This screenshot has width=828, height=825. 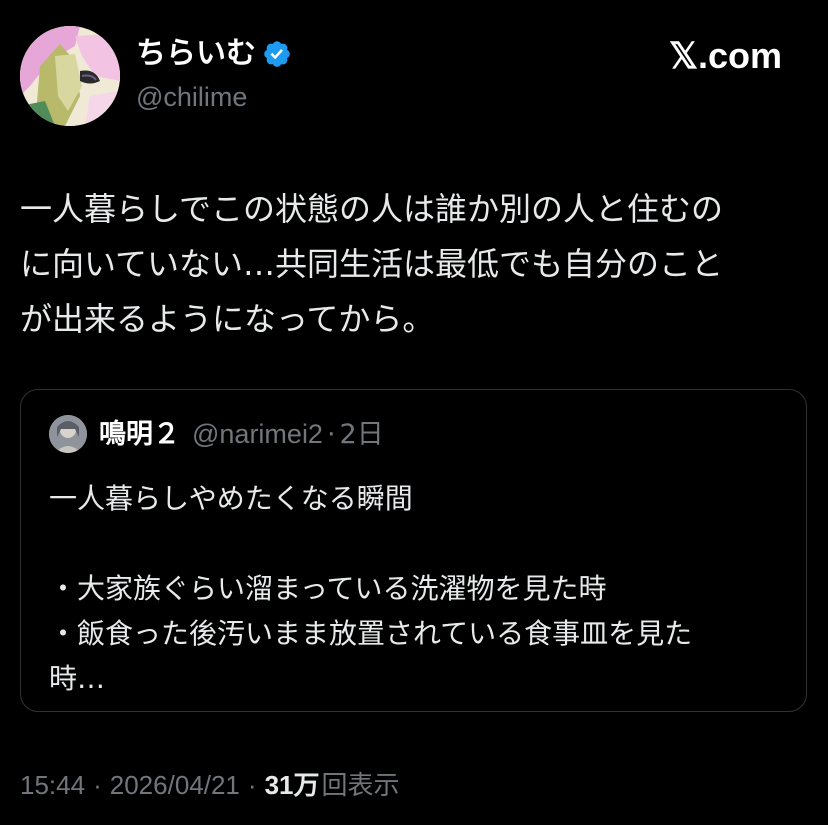 What do you see at coordinates (292, 785) in the screenshot?
I see `views-count: 31万` at bounding box center [292, 785].